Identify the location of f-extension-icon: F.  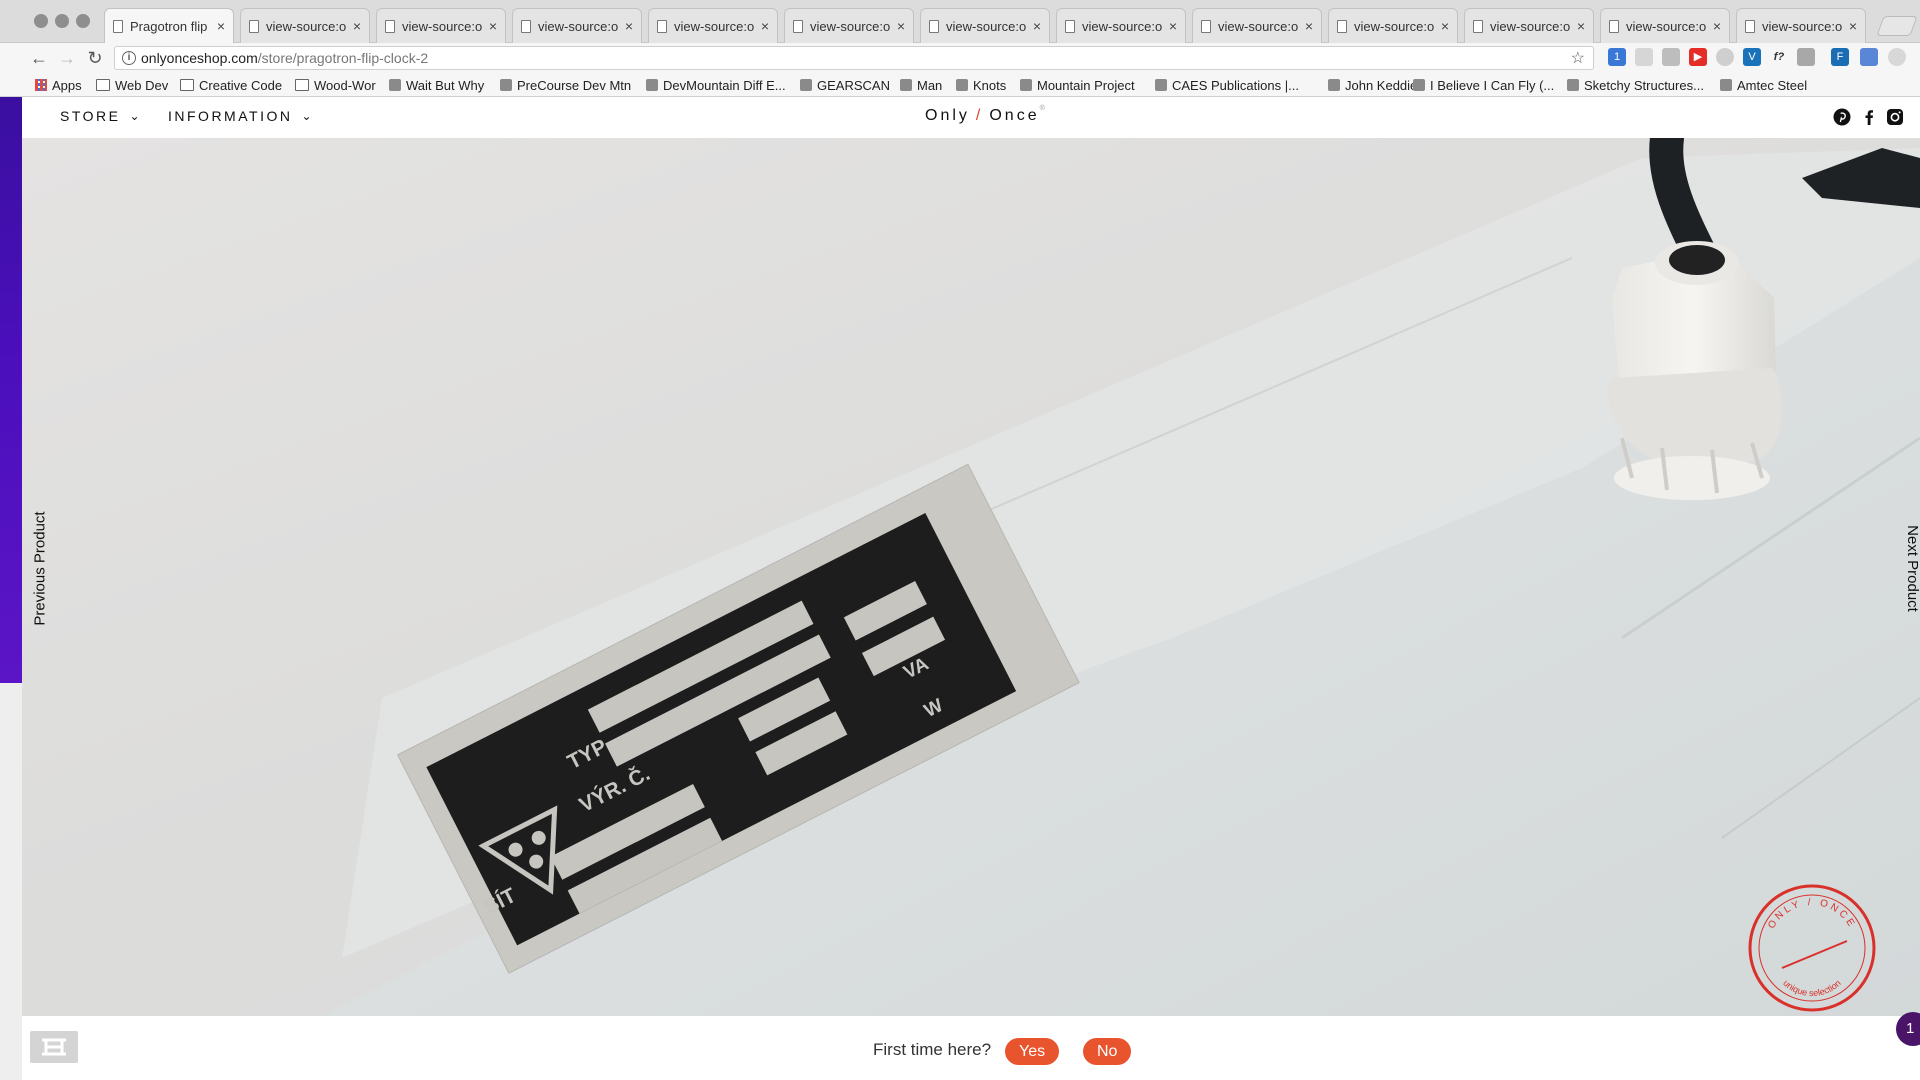
(1840, 57).